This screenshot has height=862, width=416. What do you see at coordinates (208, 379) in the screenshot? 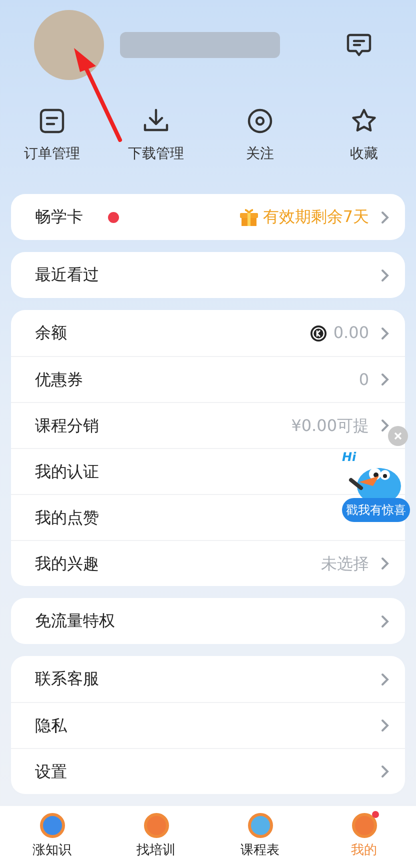
I see `menu-row: 优惠券 0` at bounding box center [208, 379].